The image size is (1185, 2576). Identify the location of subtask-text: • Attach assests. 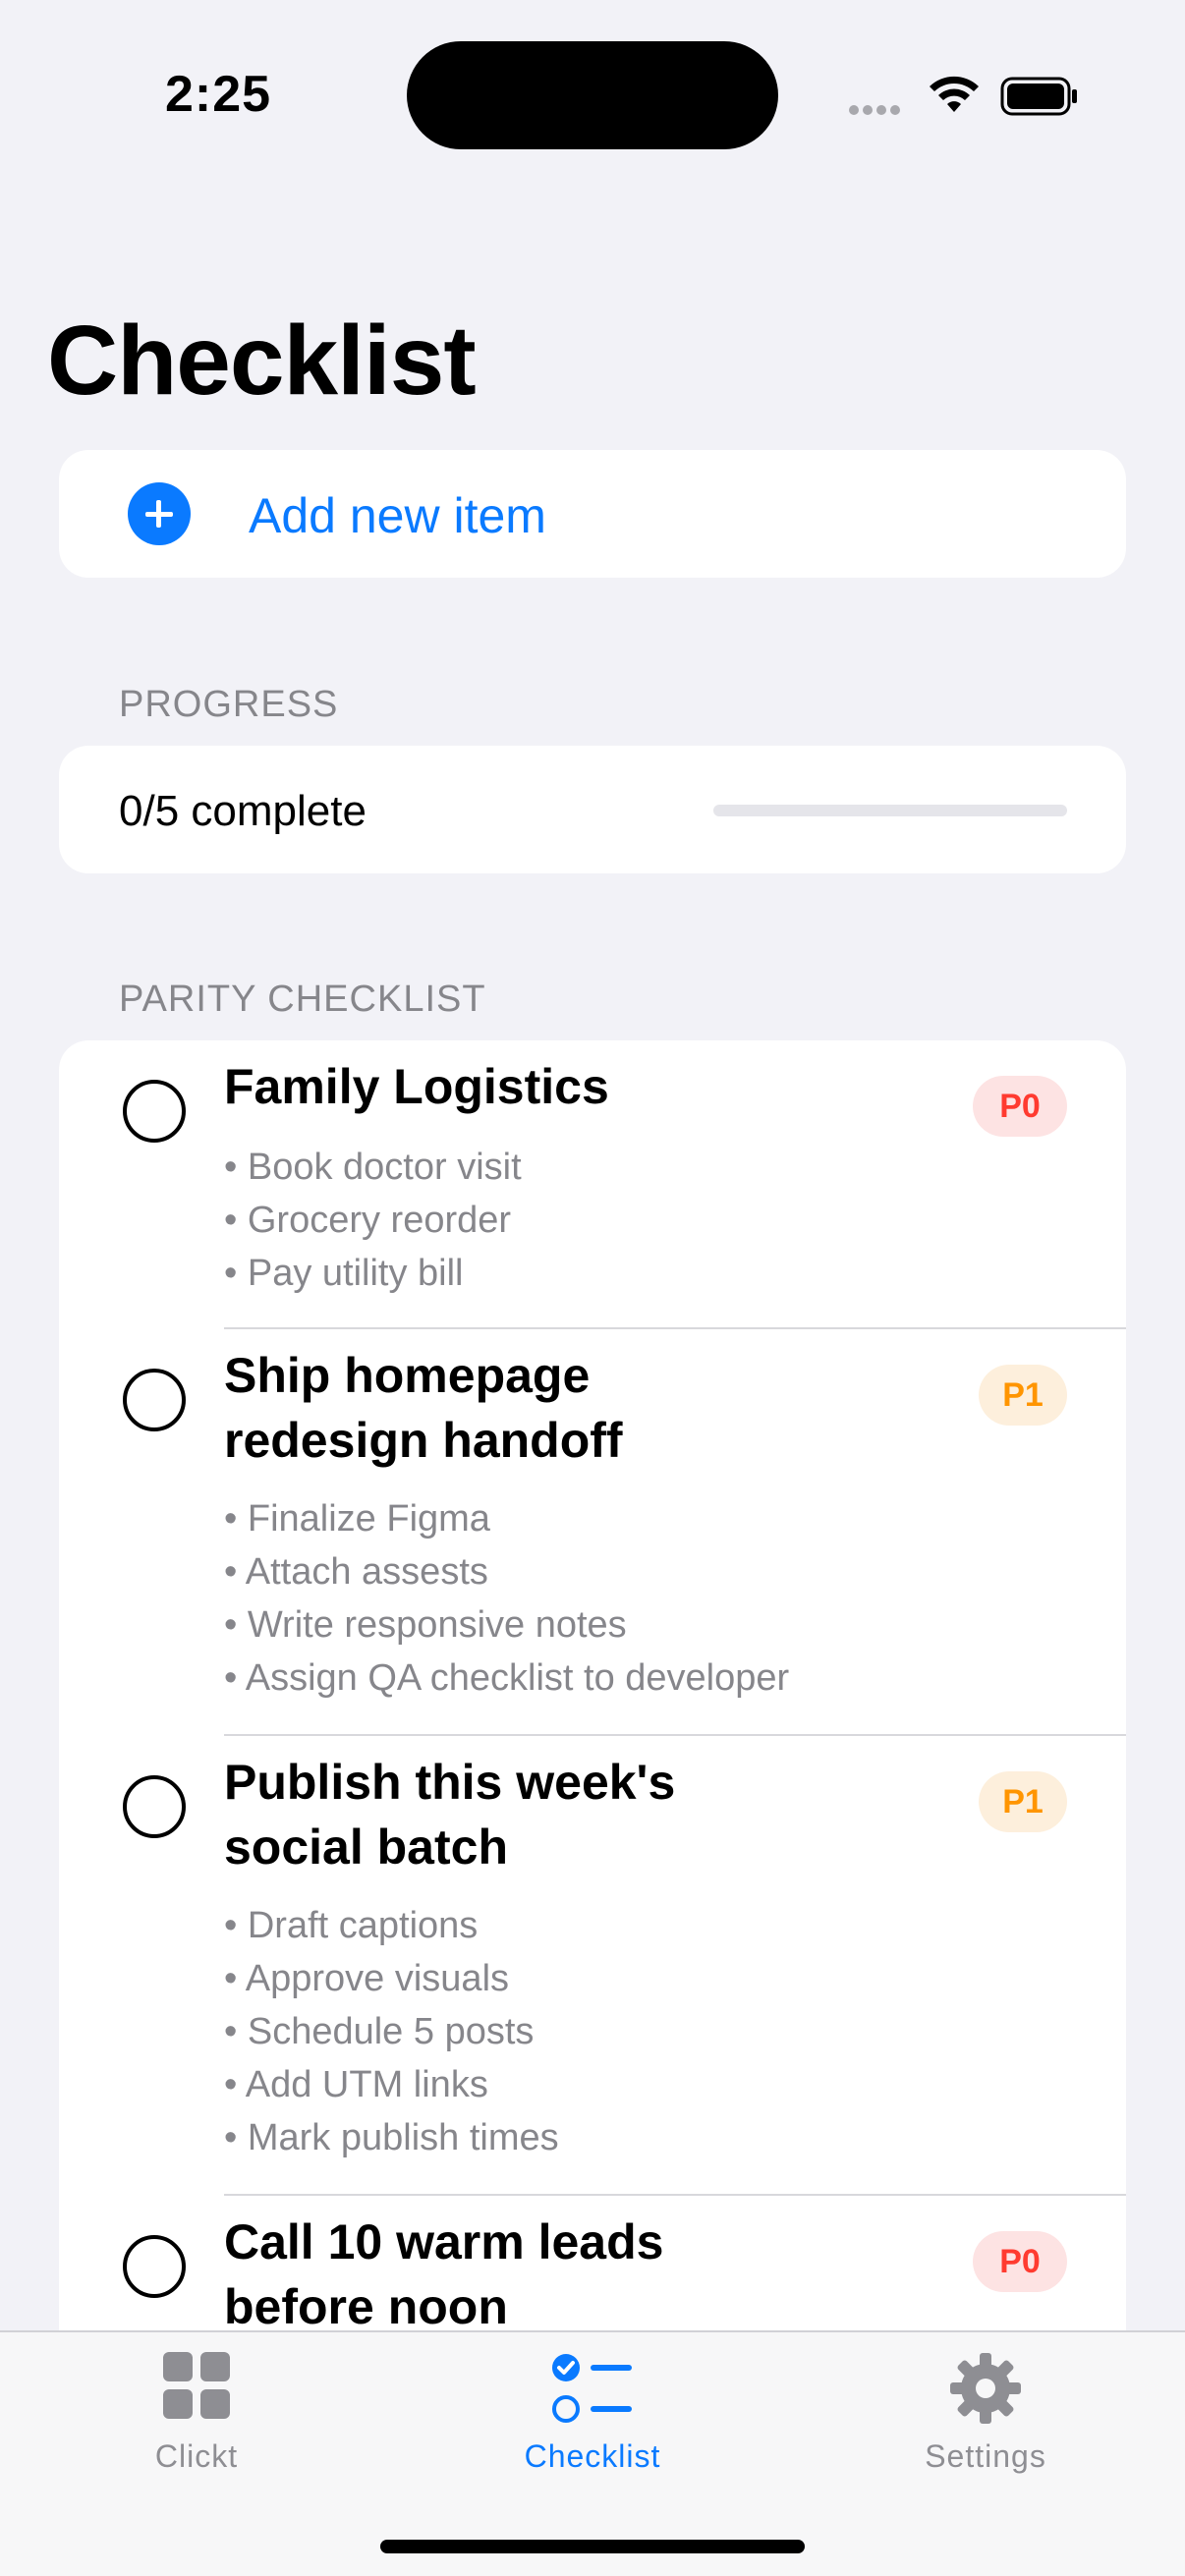
(356, 1572).